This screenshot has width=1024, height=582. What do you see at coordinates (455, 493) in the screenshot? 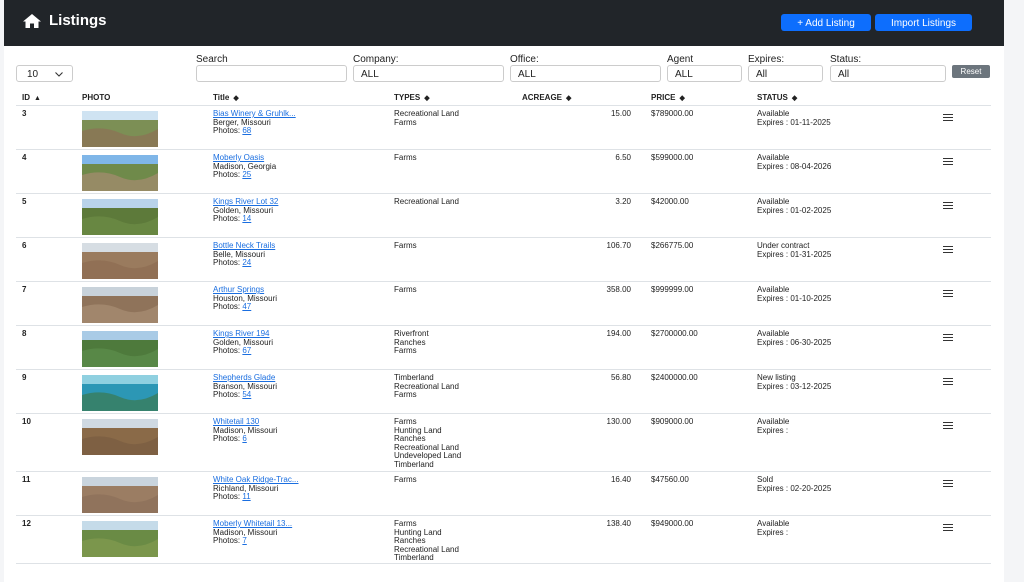
I see `types-cell: Farms` at bounding box center [455, 493].